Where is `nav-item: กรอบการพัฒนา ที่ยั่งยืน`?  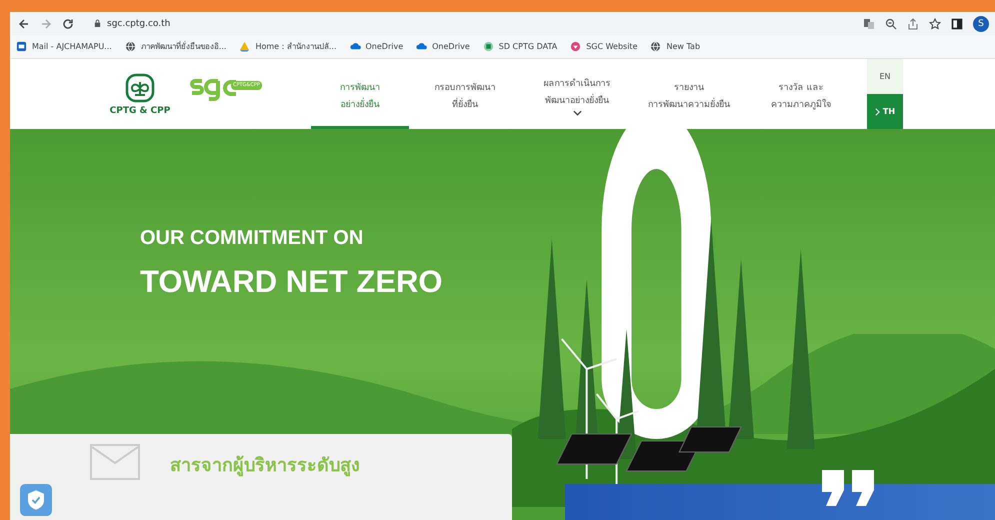 nav-item: กรอบการพัฒนา ที่ยั่งยืน is located at coordinates (465, 94).